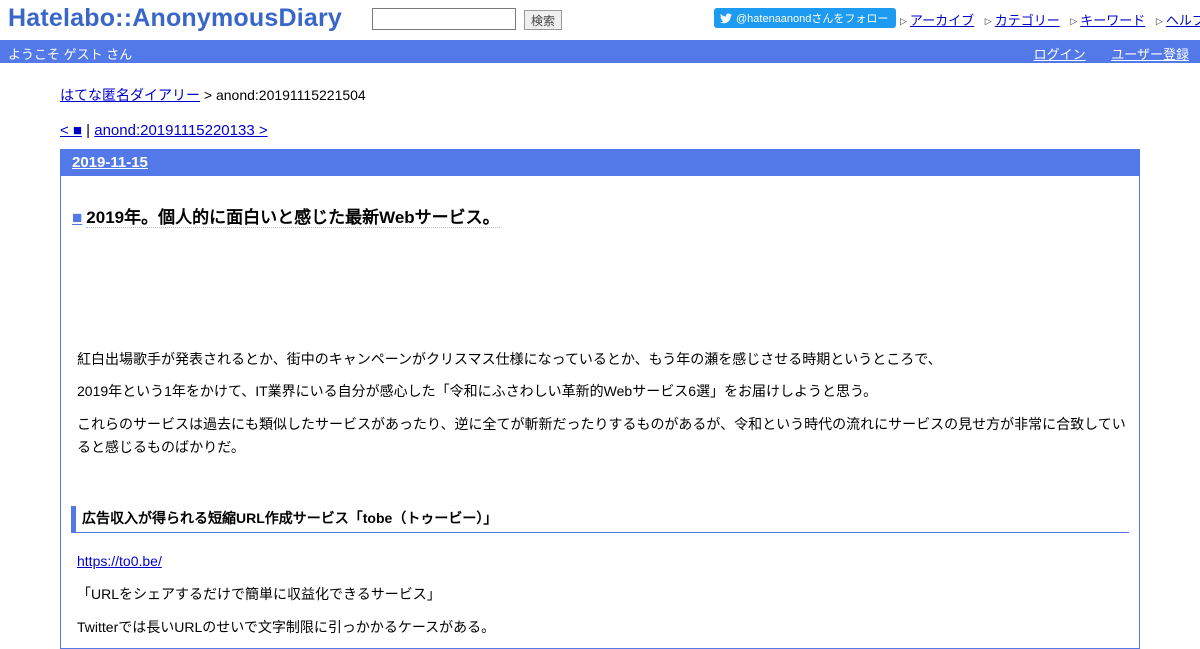 This screenshot has height=649, width=1200. Describe the element at coordinates (444, 19) in the screenshot. I see `search-input` at that location.